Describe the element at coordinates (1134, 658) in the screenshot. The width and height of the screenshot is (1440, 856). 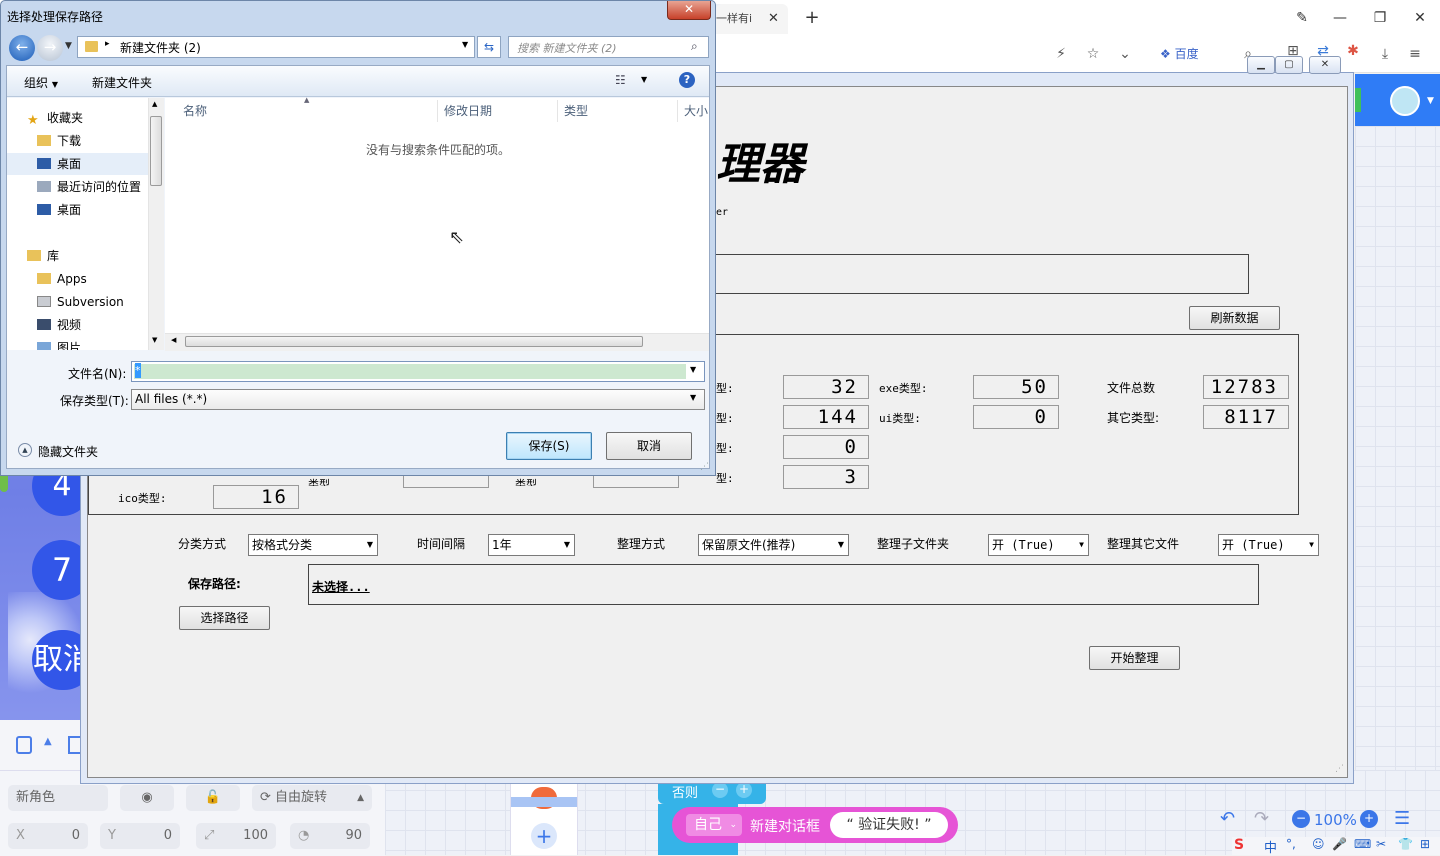
I see `start-organize-button: 开始整理` at that location.